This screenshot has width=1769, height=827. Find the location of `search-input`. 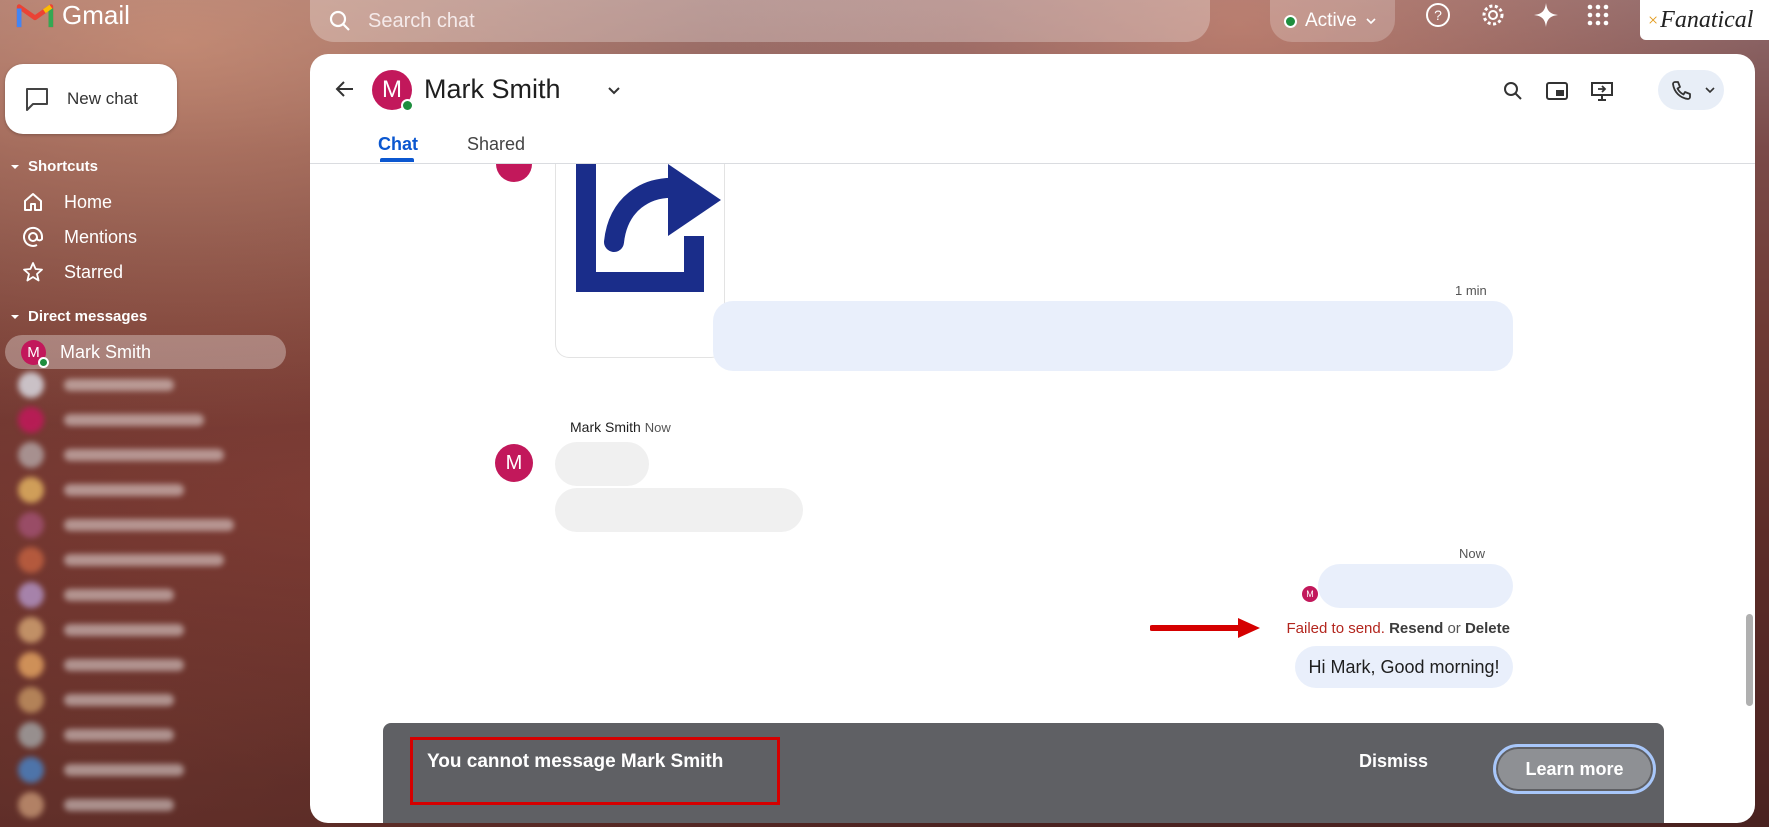

search-input is located at coordinates (668, 21).